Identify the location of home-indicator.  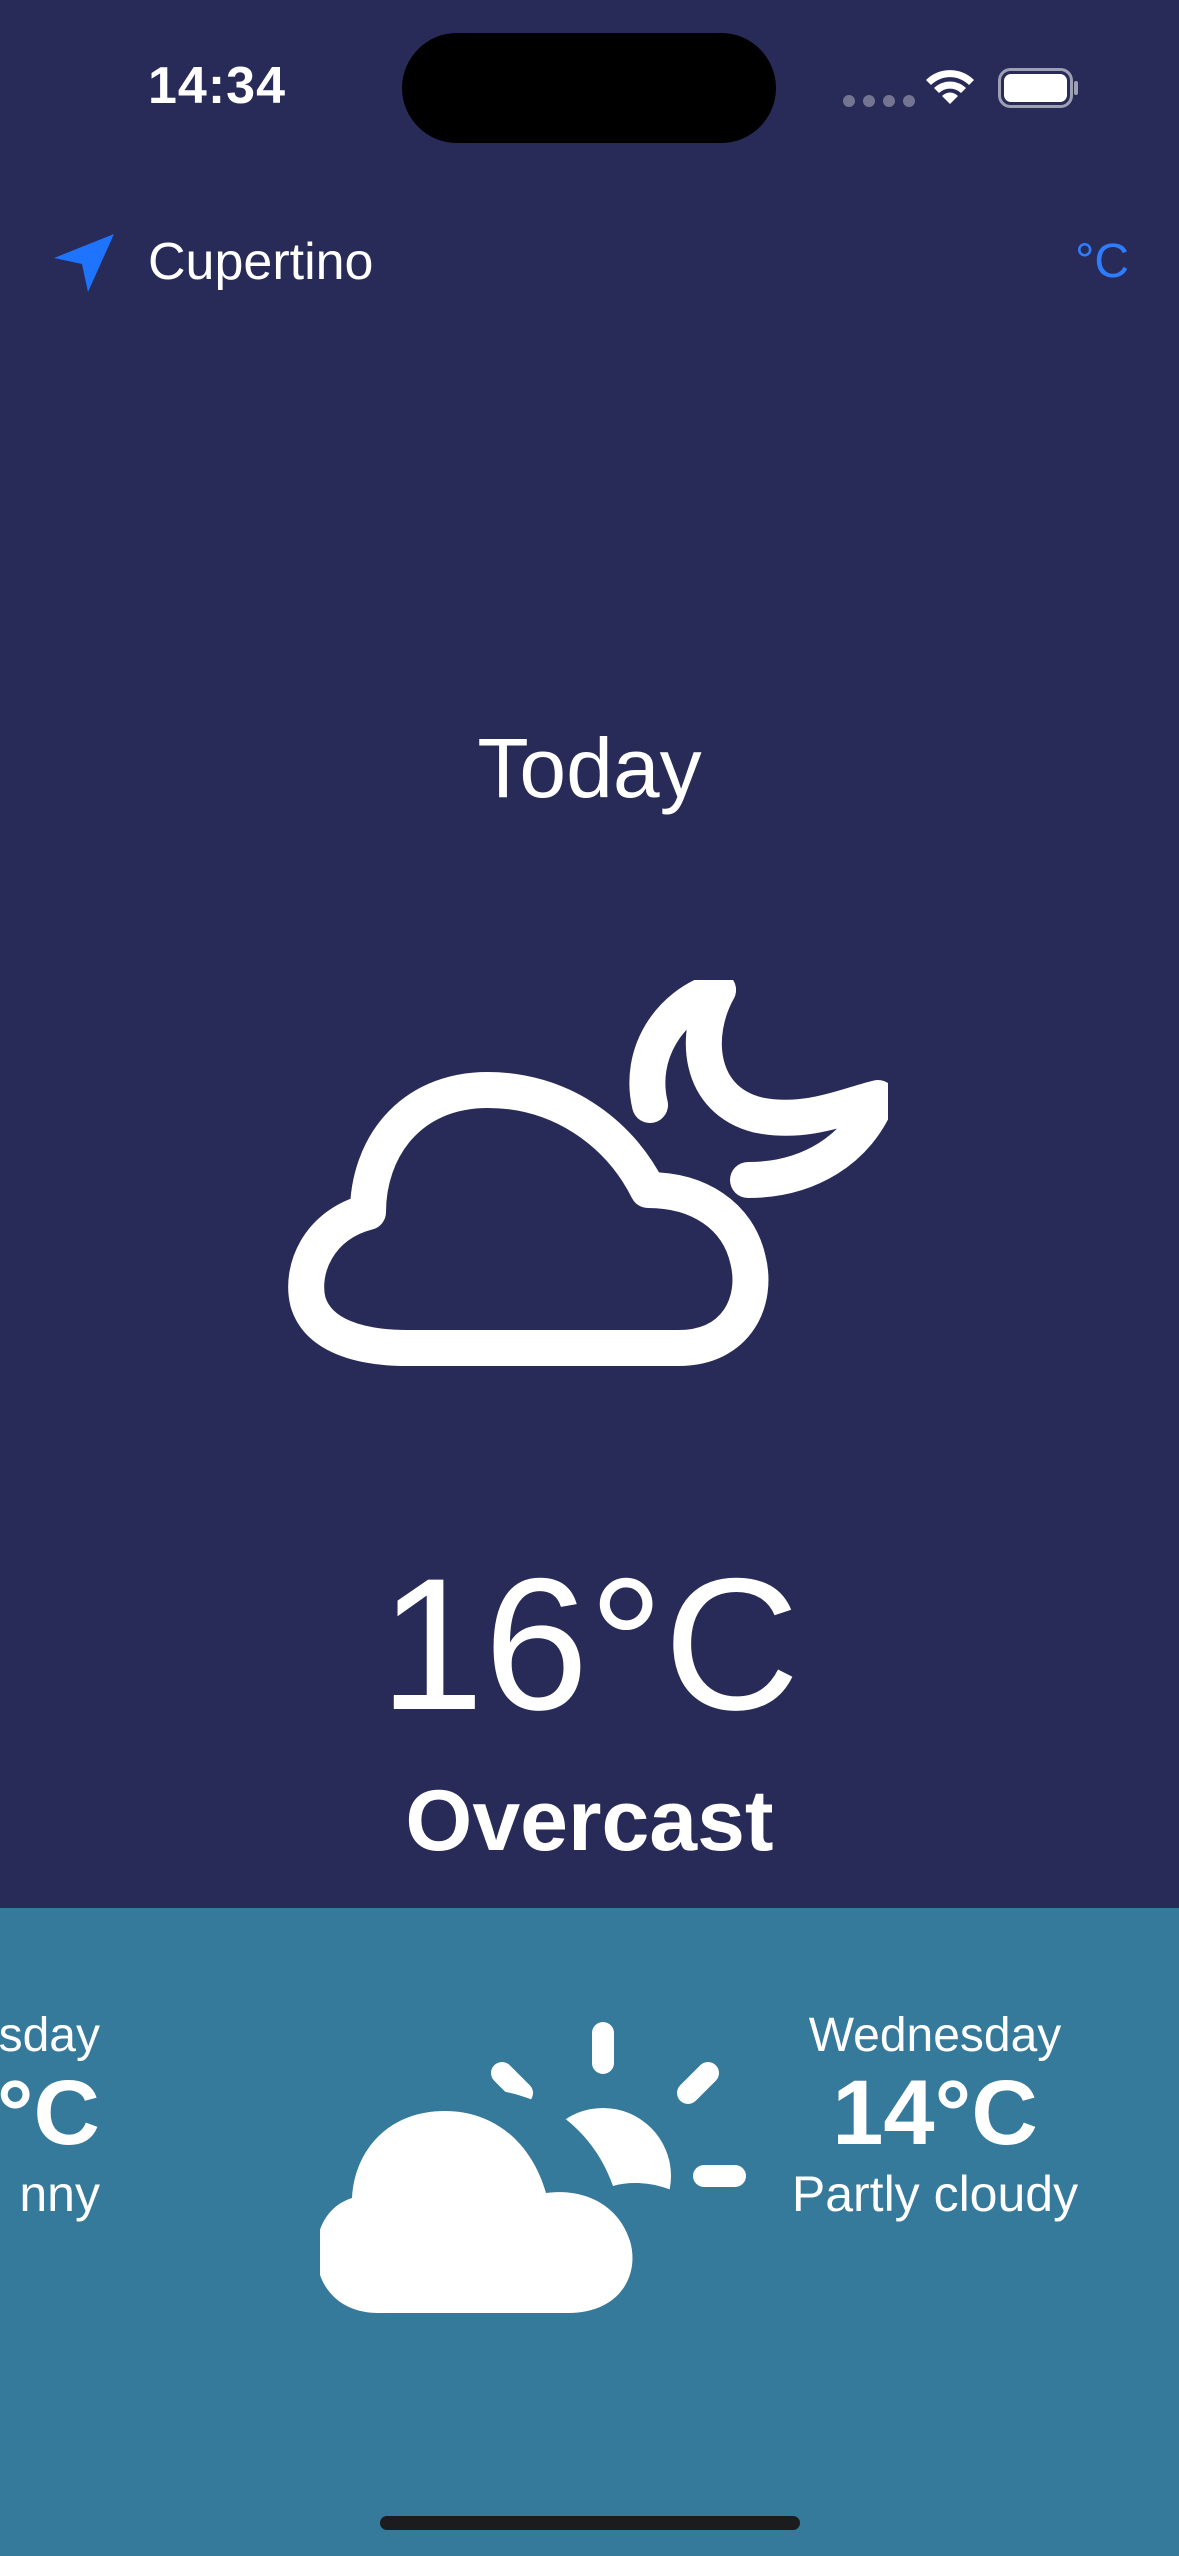
(590, 2523).